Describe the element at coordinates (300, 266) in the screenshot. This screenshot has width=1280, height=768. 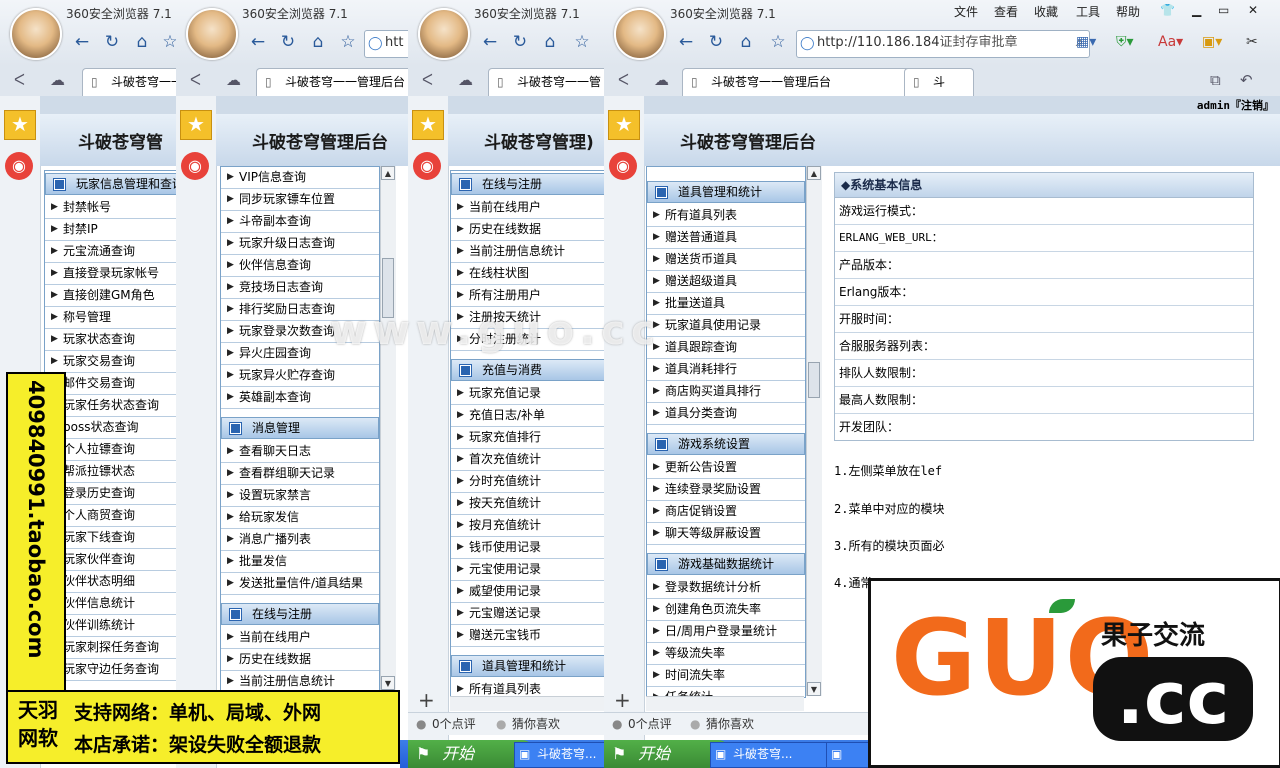
I see `menu-item: ▶ 伙伴信息查询` at that location.